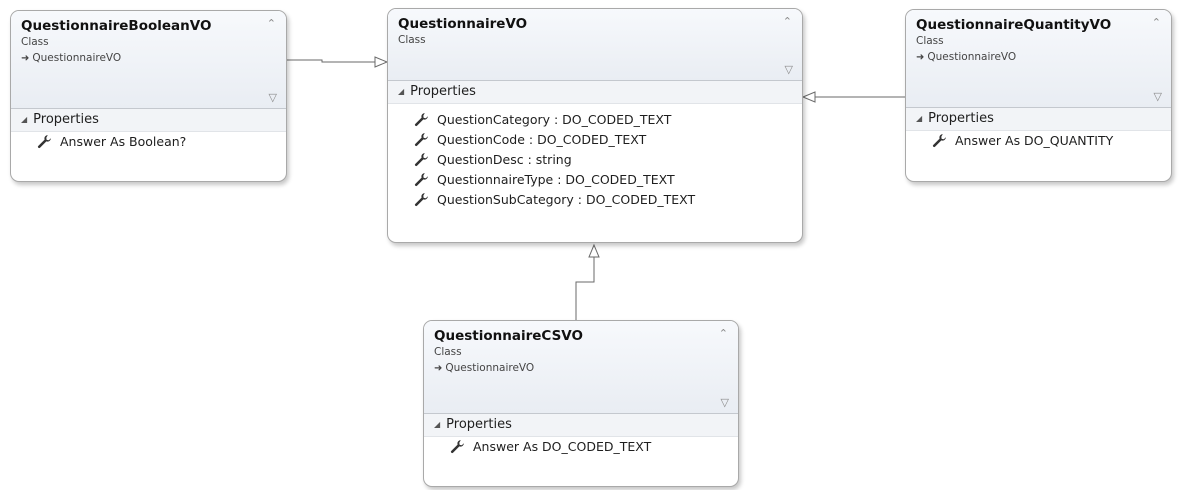 The height and width of the screenshot is (490, 1179). I want to click on property-item: QuestionCode : DO_CODED_TEXT, so click(595, 140).